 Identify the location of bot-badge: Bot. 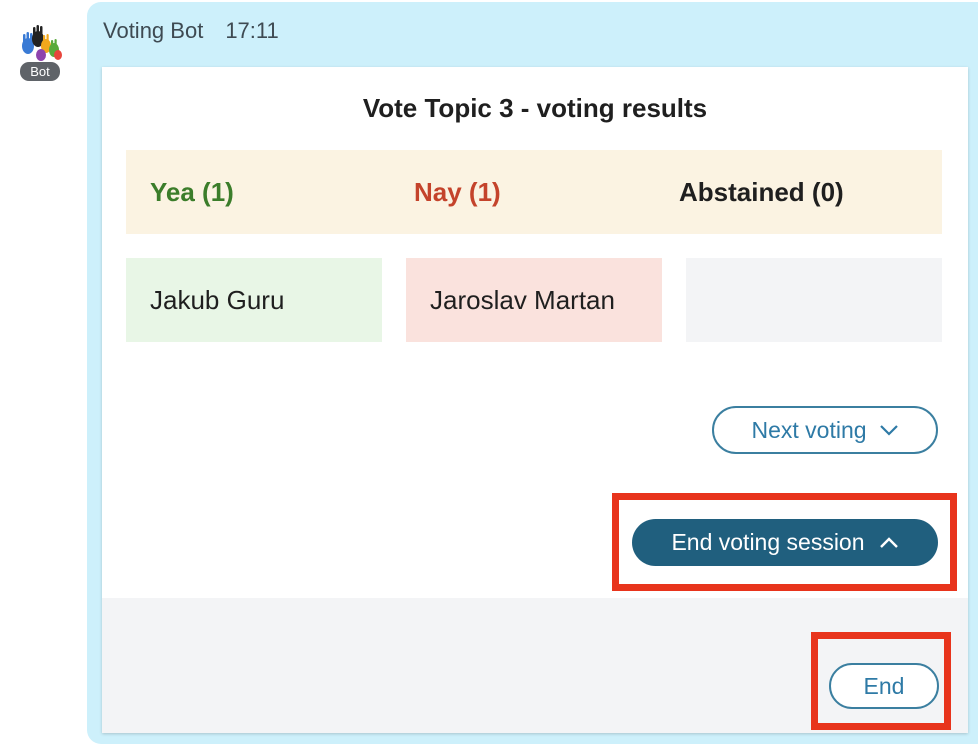
(40, 71).